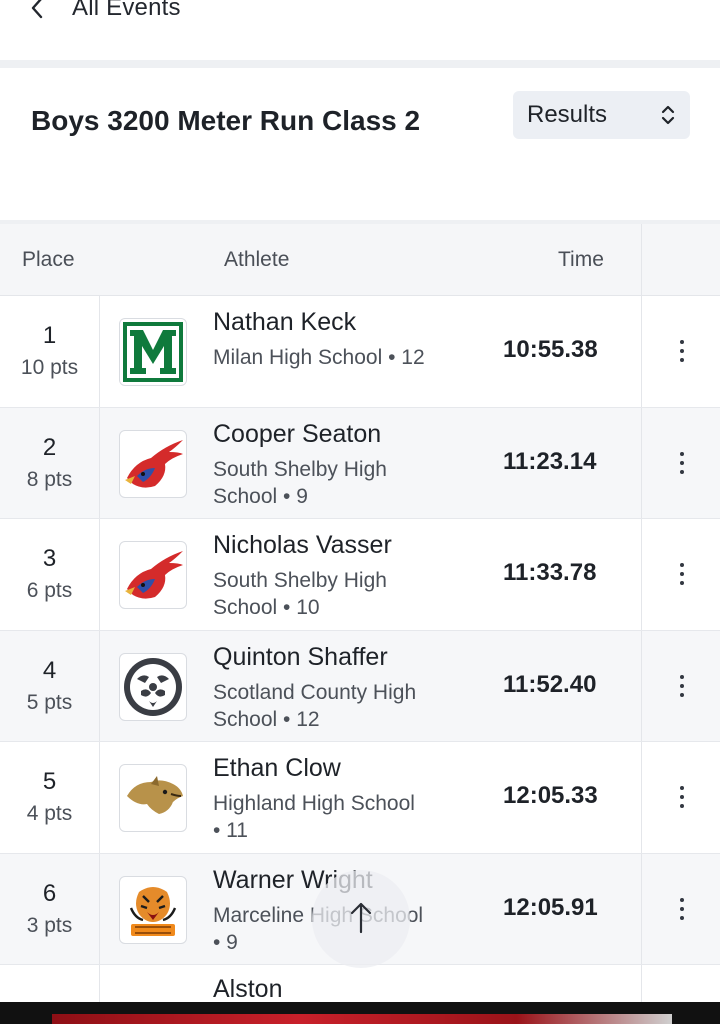  I want to click on chevron-left-icon, so click(41, 14).